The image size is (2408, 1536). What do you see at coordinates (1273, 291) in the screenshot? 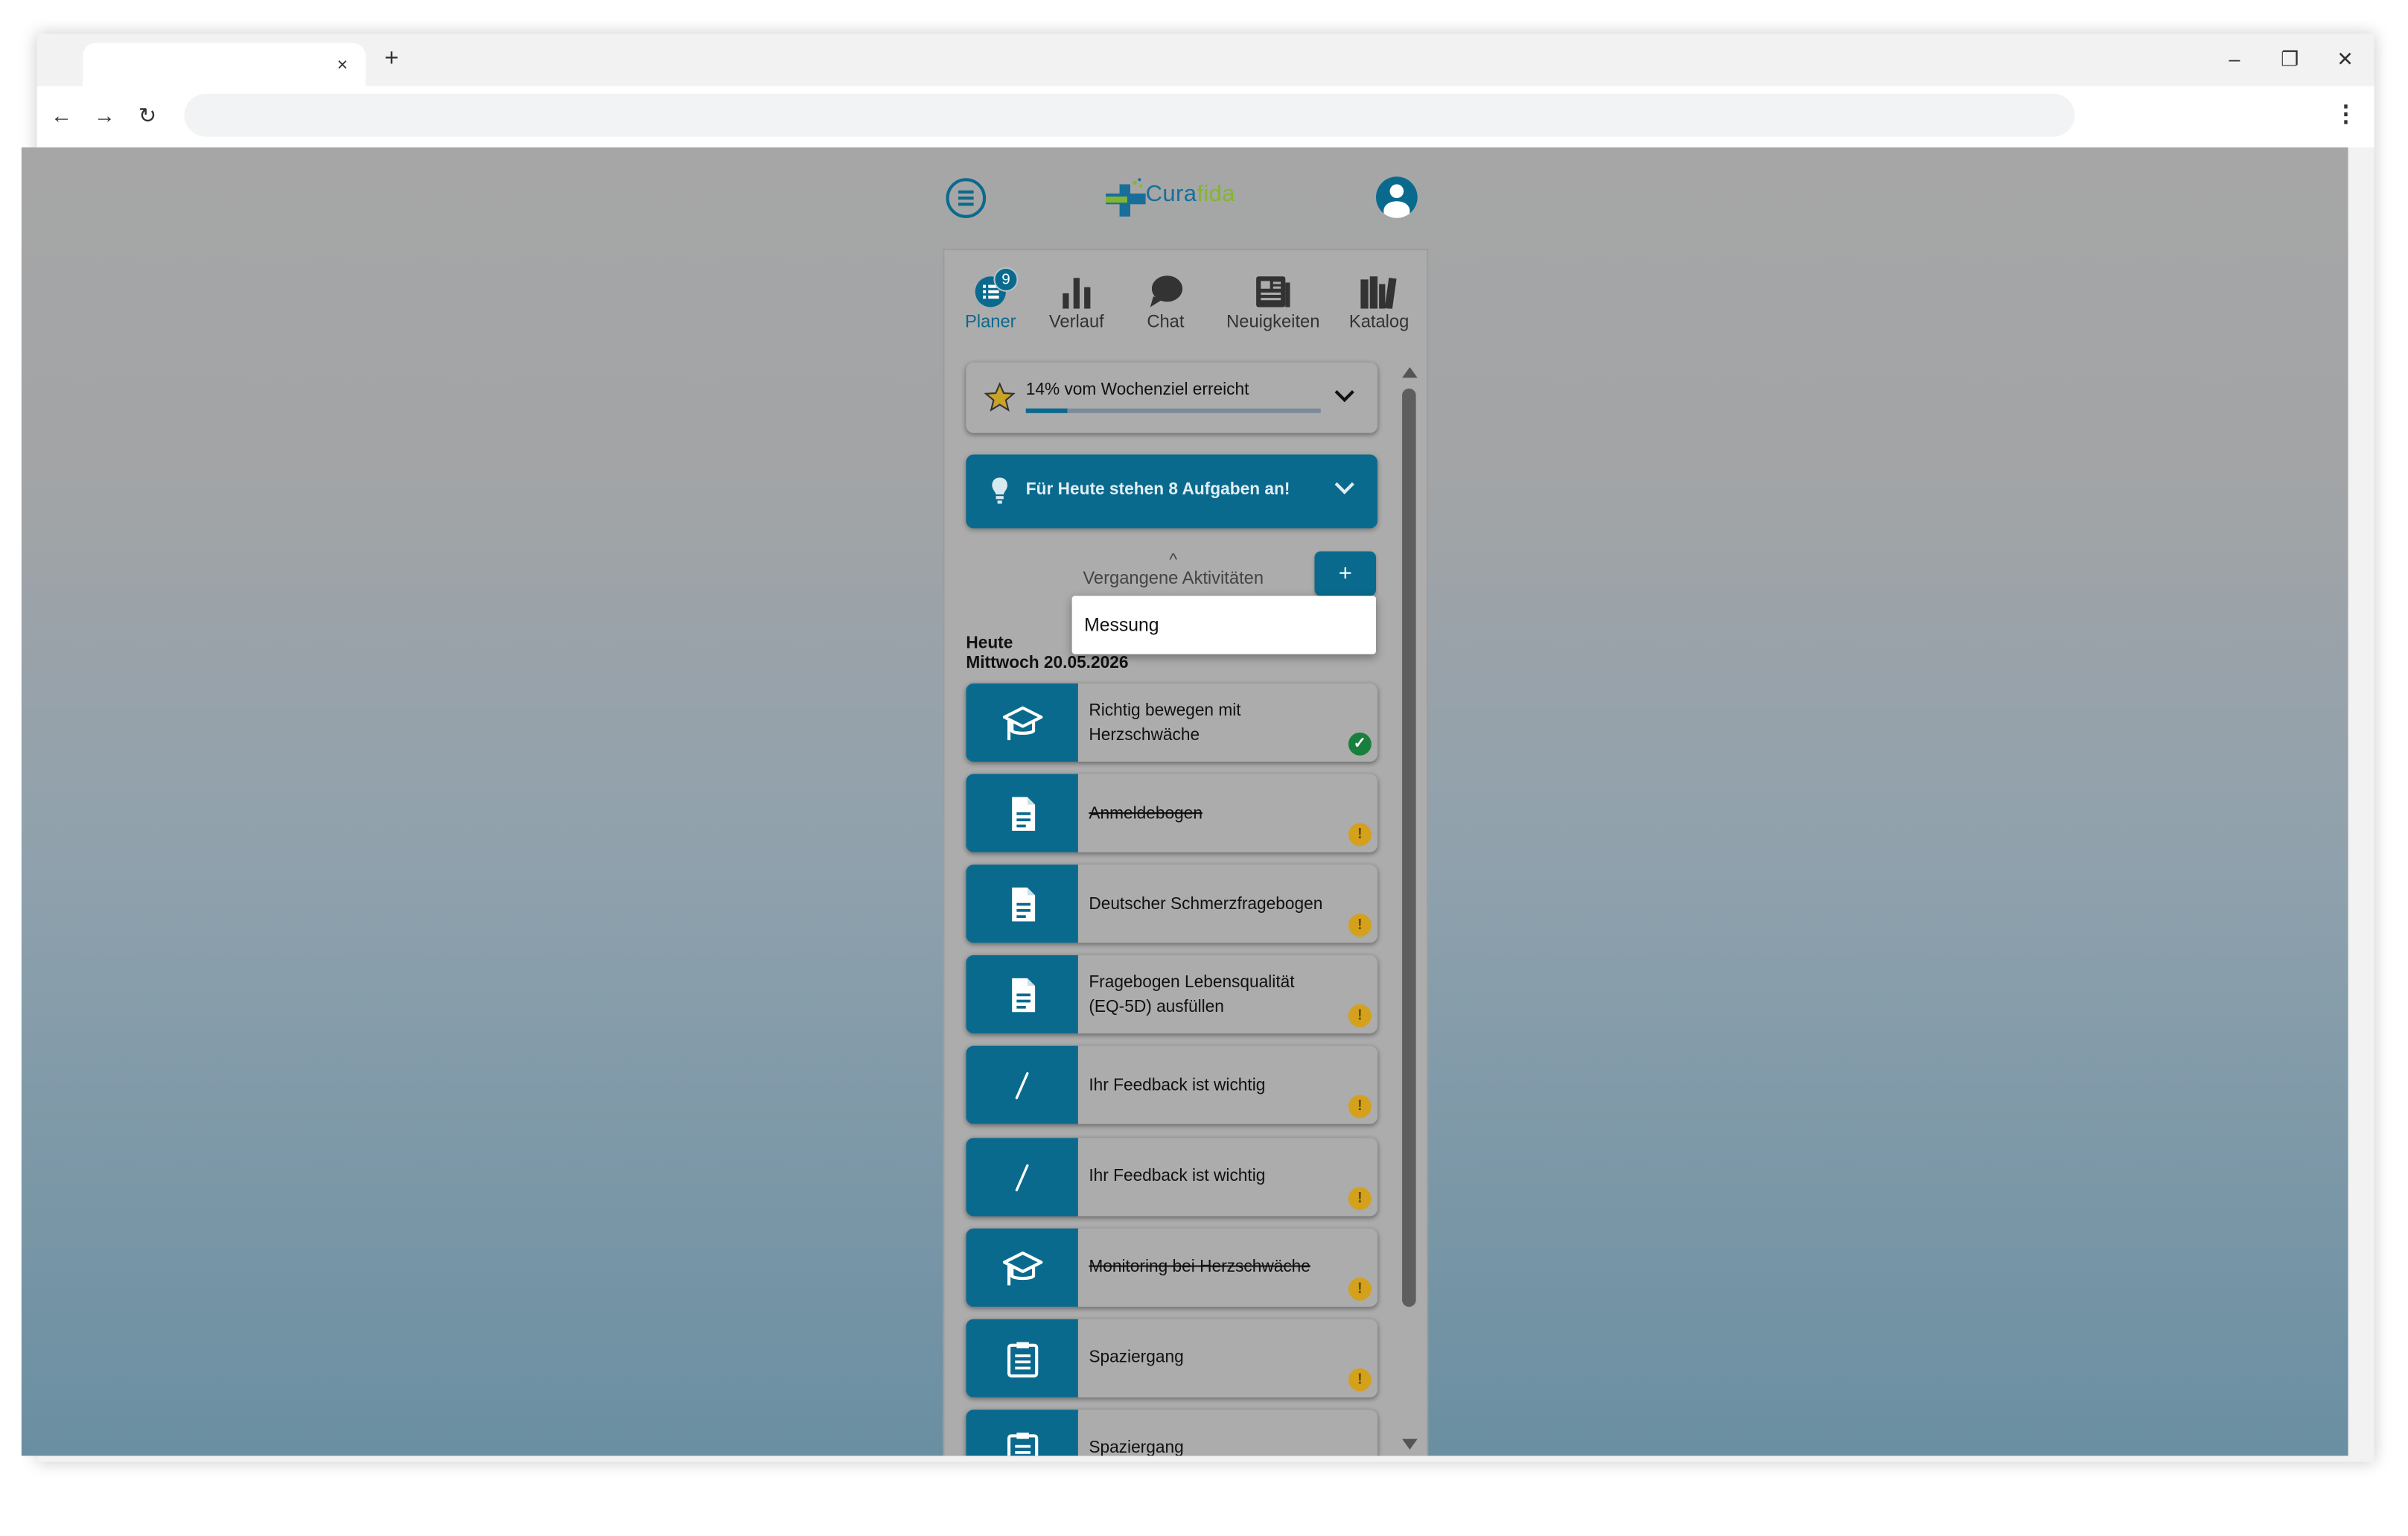
I see `newspaper-icon` at bounding box center [1273, 291].